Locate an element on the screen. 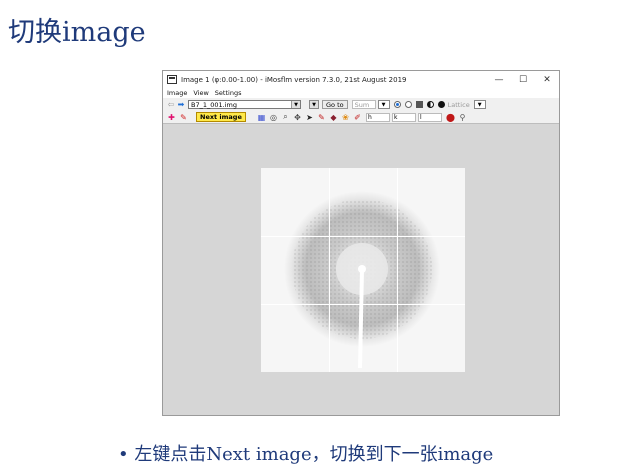 The image size is (624, 476). add-icon: ✚ is located at coordinates (171, 117).